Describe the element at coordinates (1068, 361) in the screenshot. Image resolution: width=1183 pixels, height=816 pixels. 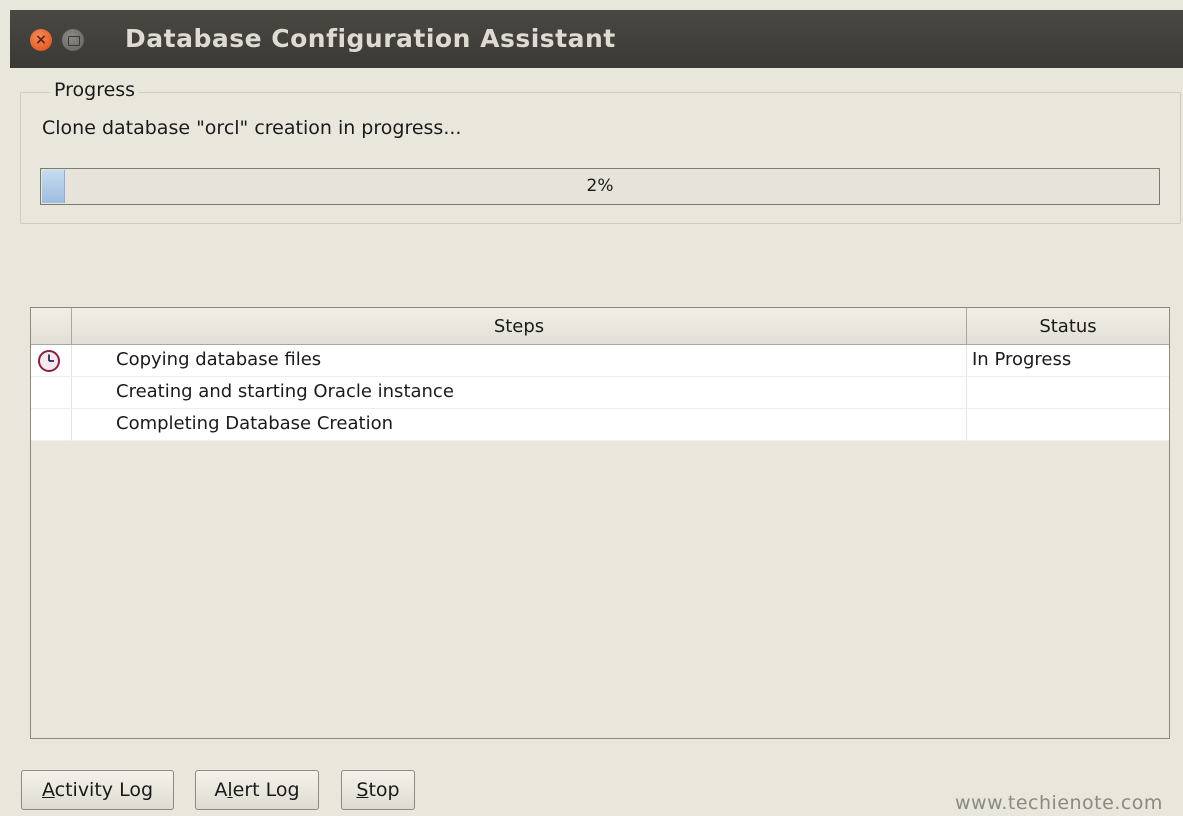
I see `step-status-cell: In Progress` at that location.